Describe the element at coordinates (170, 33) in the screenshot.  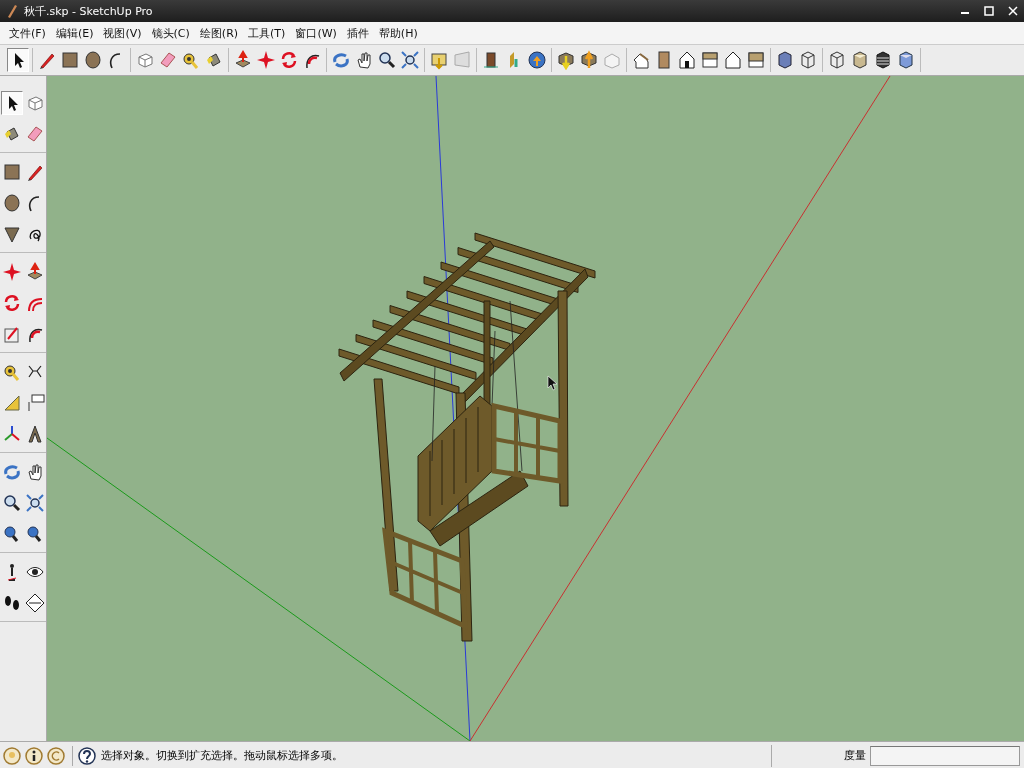
I see `menu-item: 镜头(C)` at that location.